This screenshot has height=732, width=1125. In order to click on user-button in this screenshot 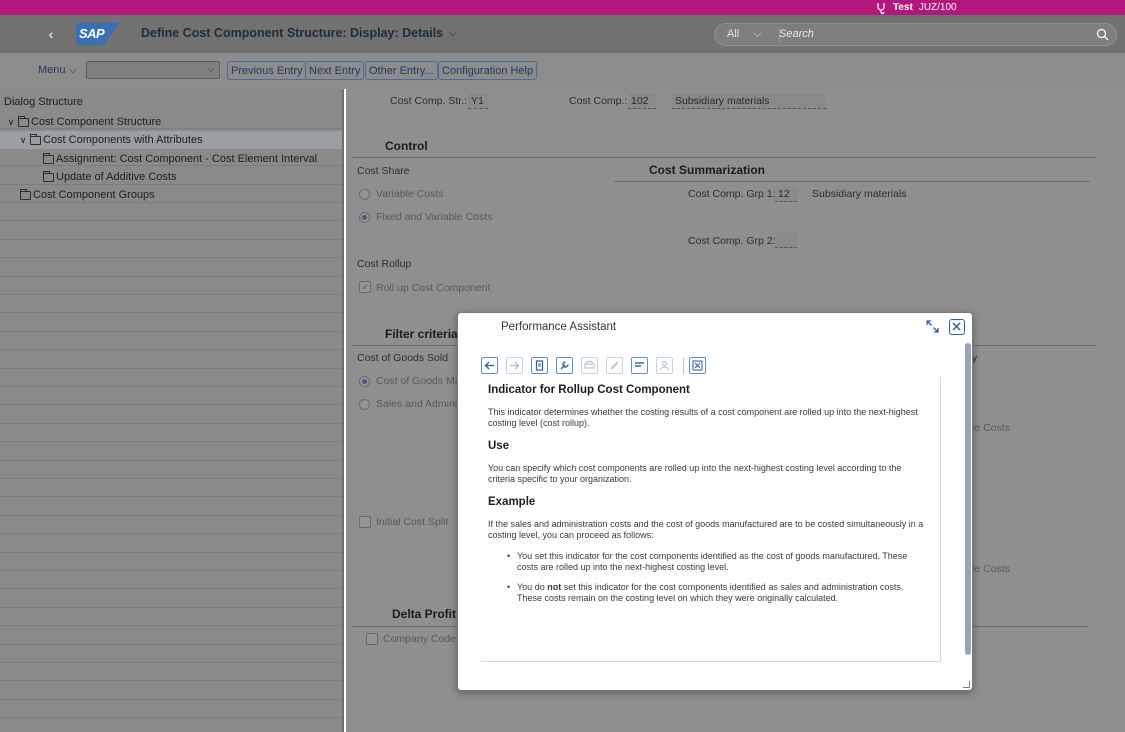, I will do `click(664, 365)`.